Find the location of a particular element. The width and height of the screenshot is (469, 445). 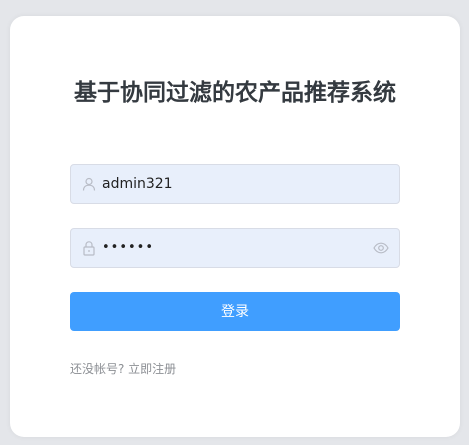

login-button: 登录 is located at coordinates (235, 311).